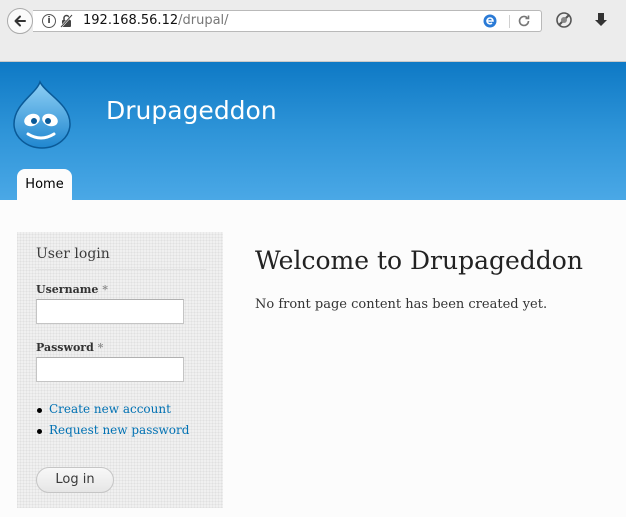  I want to click on url-text: 192.168.56.12/drupal/, so click(156, 20).